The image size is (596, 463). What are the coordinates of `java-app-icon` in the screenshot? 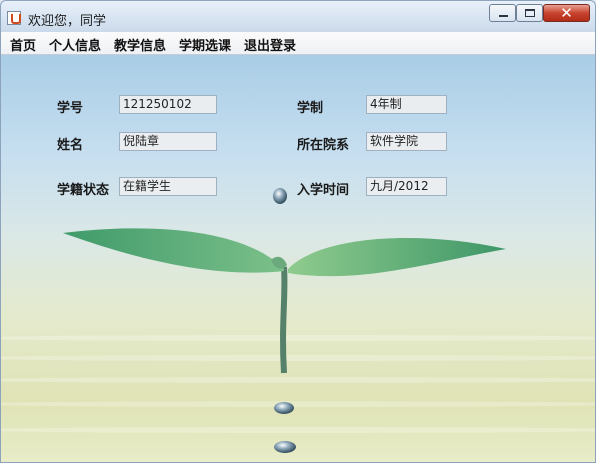 It's located at (14, 18).